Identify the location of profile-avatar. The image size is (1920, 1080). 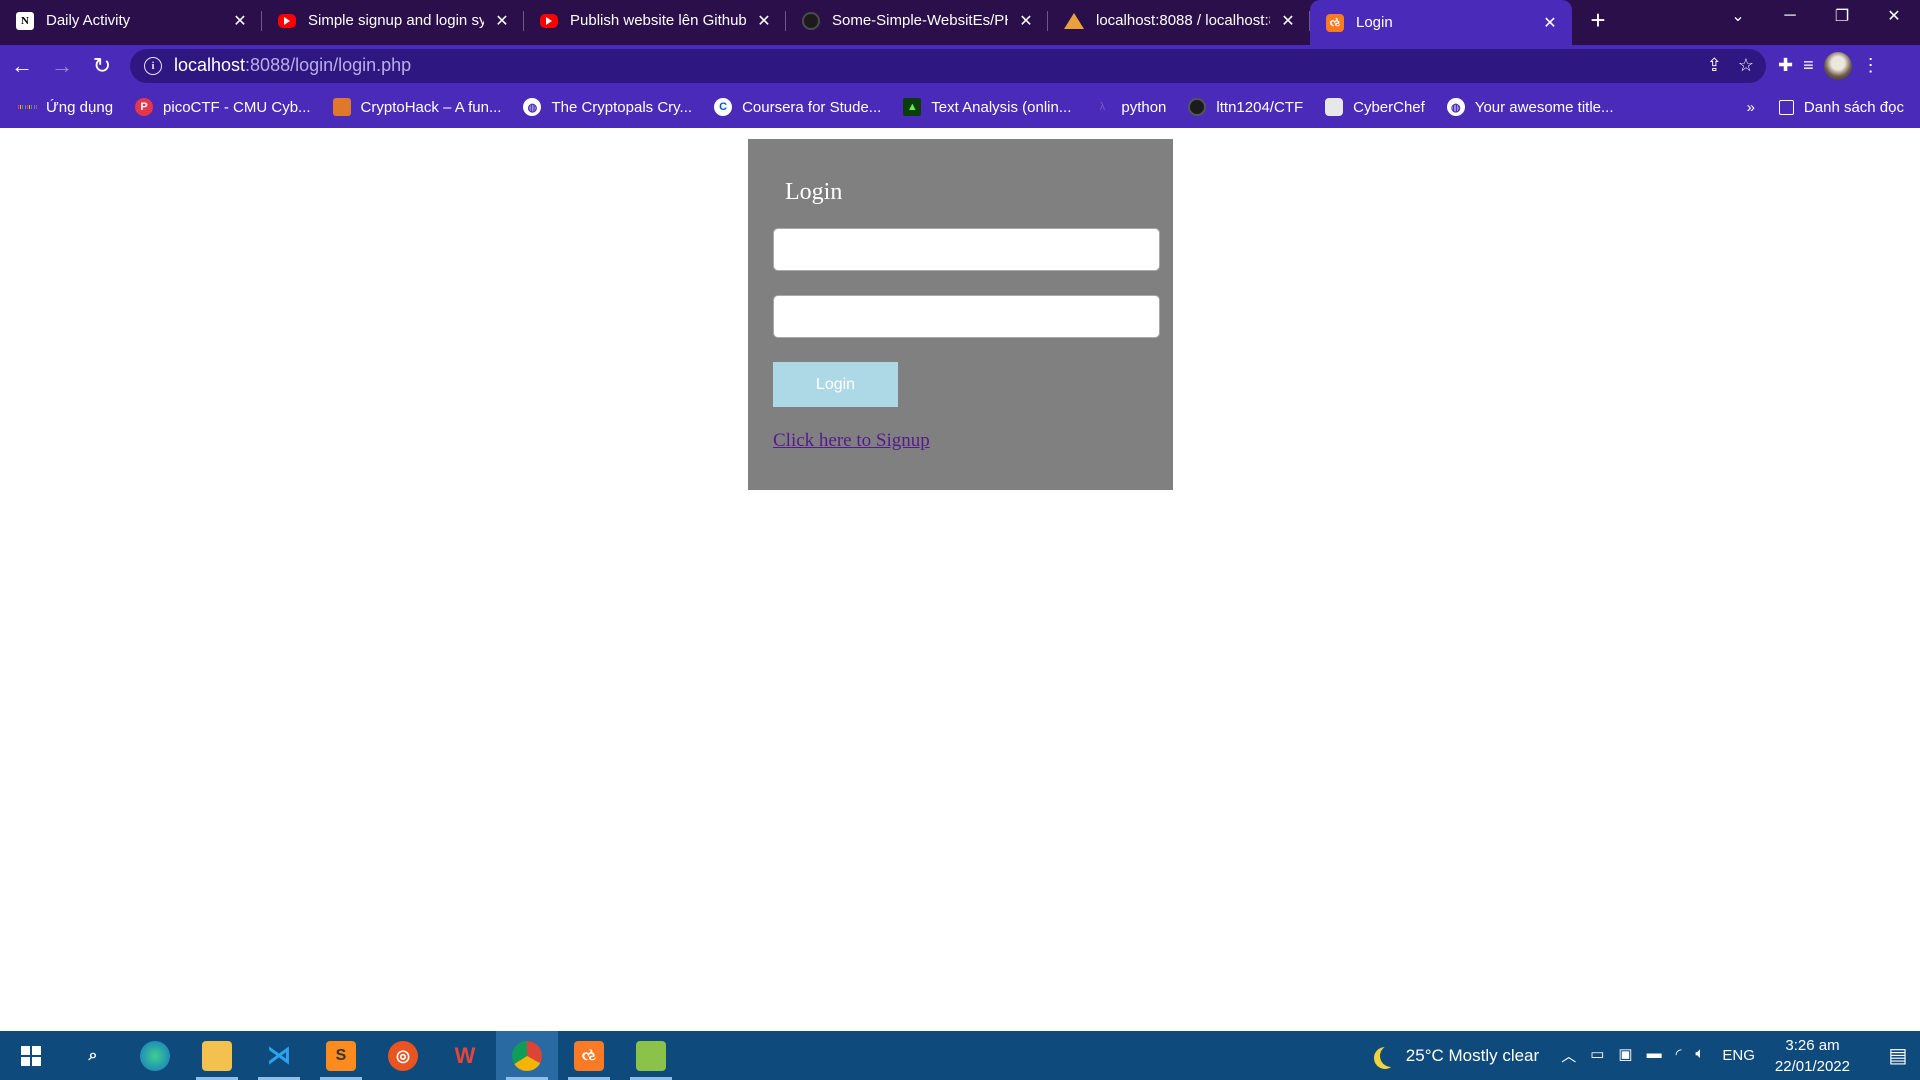
(1837, 65).